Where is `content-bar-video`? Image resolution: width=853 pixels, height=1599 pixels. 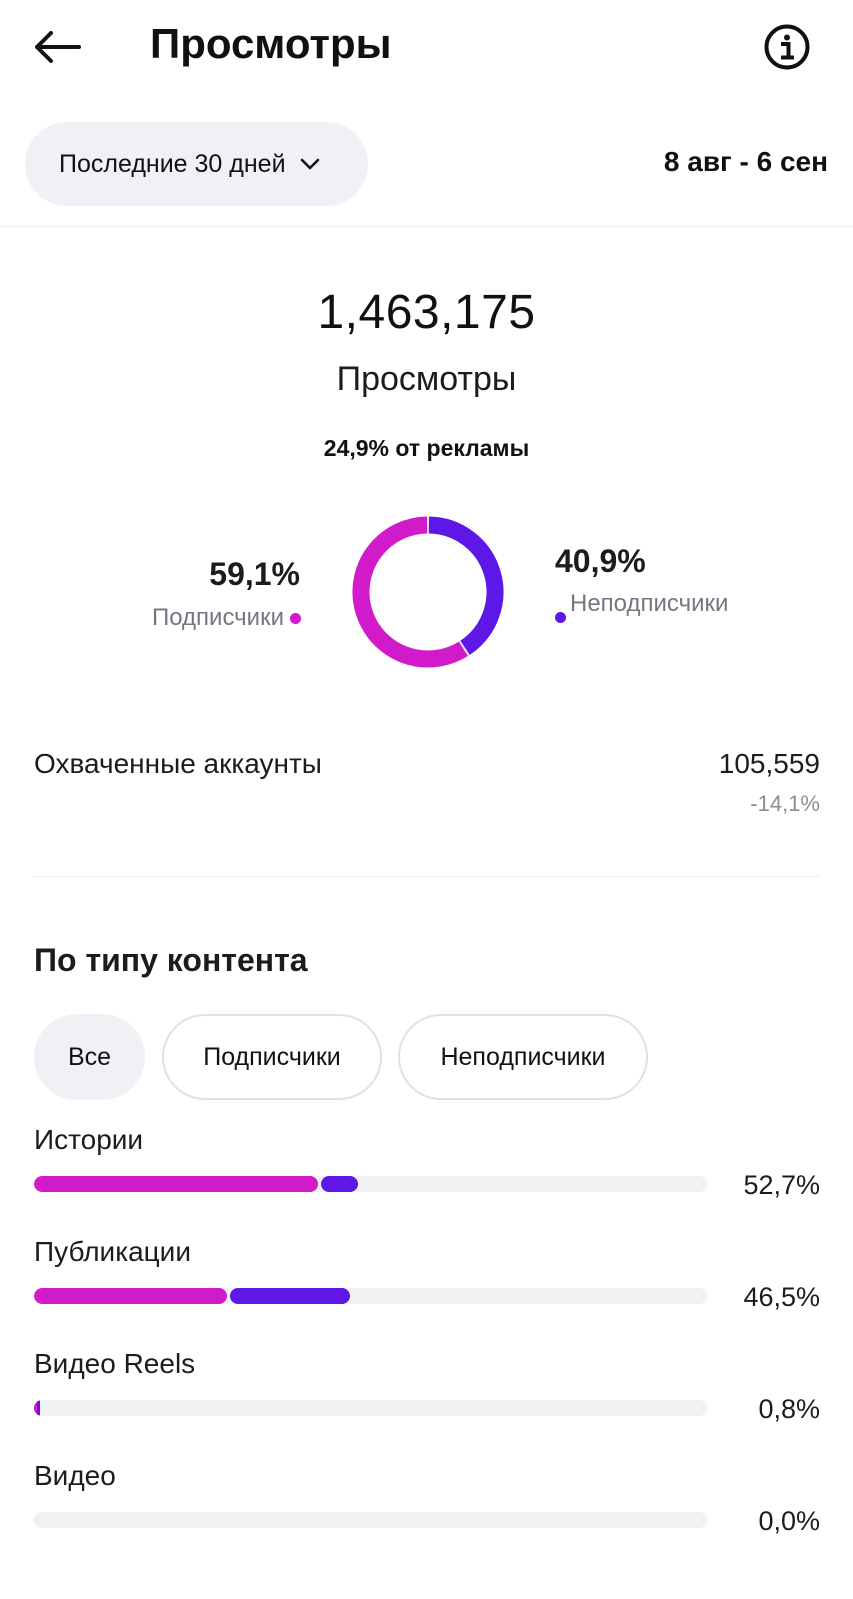 content-bar-video is located at coordinates (370, 1520).